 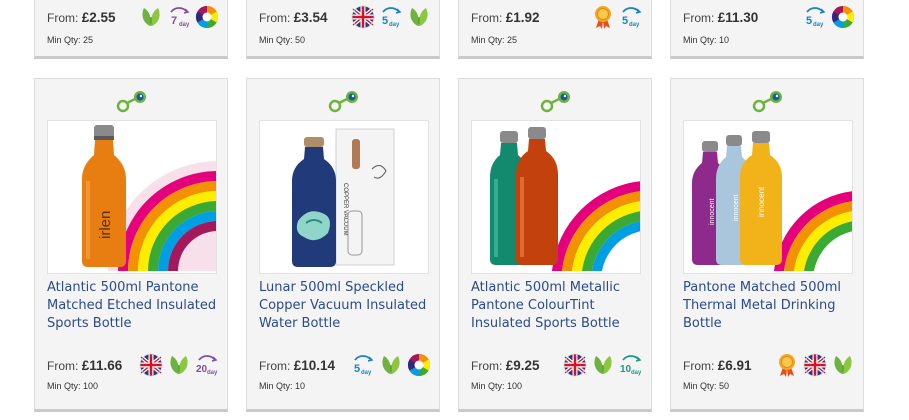 What do you see at coordinates (85, 365) in the screenshot?
I see `price: From: £11.66` at bounding box center [85, 365].